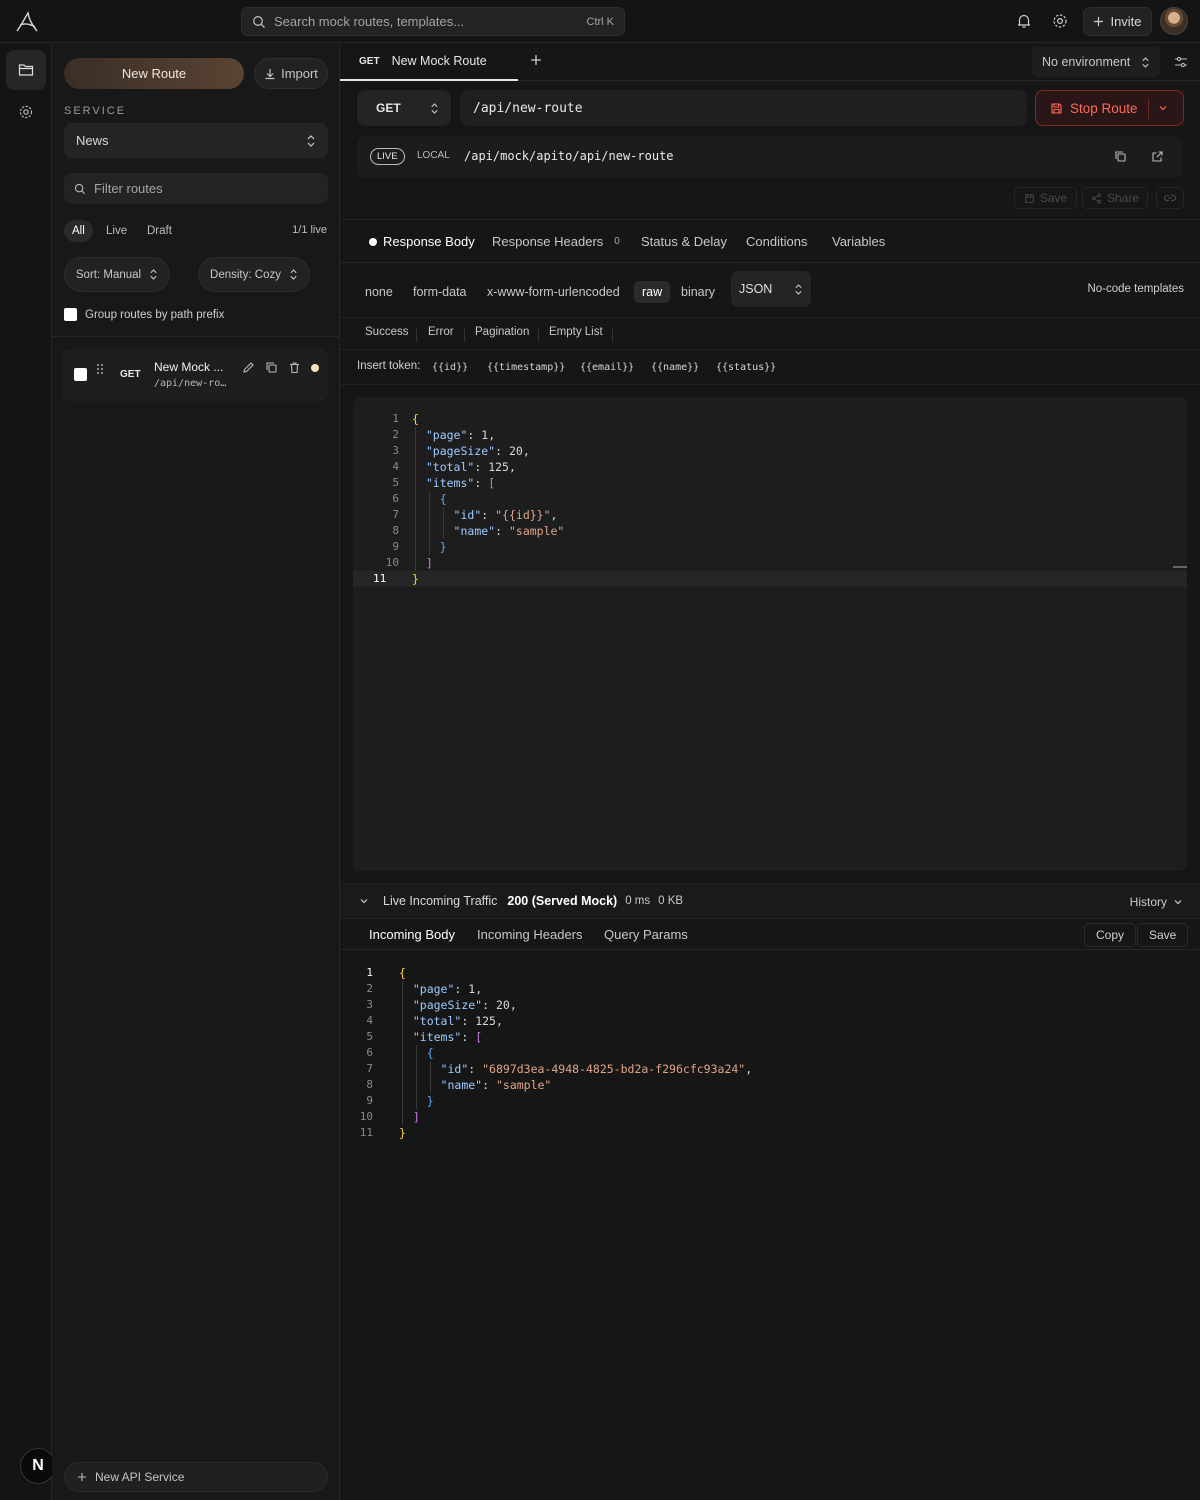 The image size is (1200, 1500). Describe the element at coordinates (1024, 21) in the screenshot. I see `bell-icon` at that location.